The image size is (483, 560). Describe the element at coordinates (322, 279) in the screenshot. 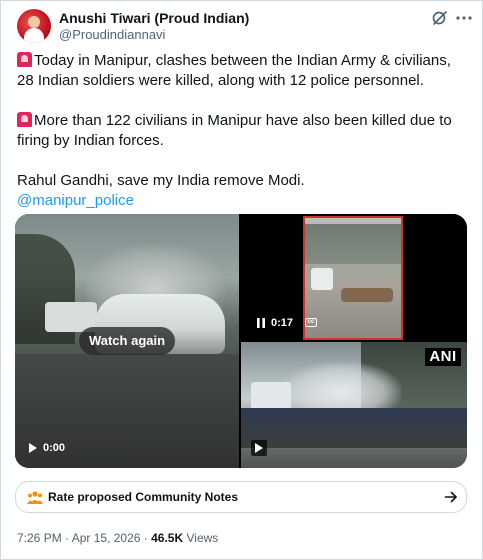

I see `video-top-right-vehicle` at that location.